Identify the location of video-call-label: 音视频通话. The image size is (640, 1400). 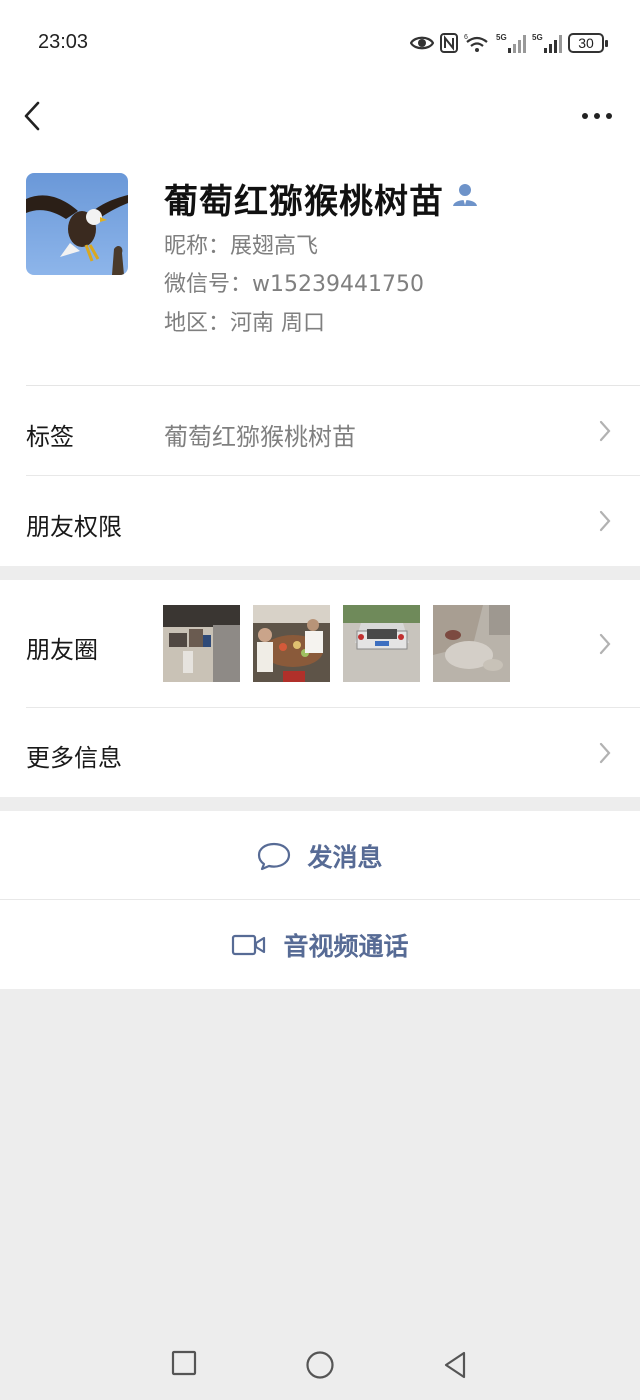
(346, 946).